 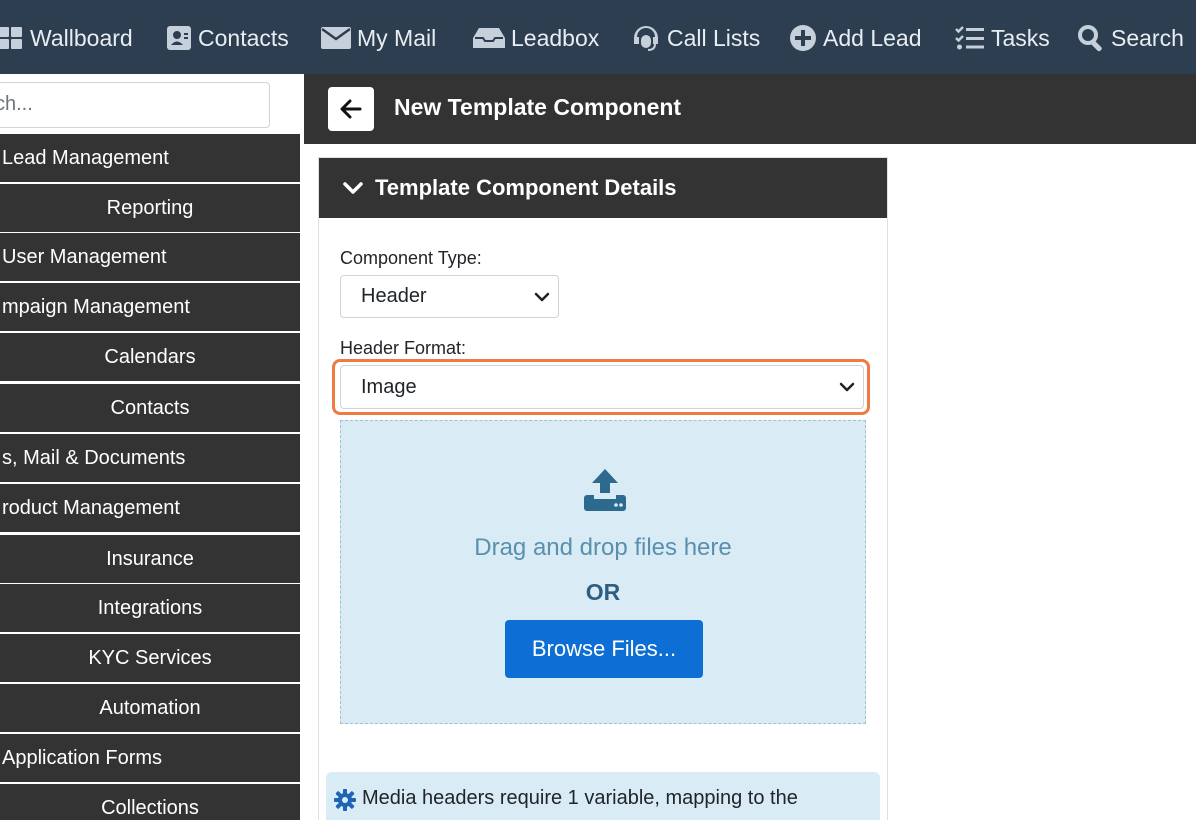 What do you see at coordinates (555, 37) in the screenshot?
I see `nav-leadbox-label: Leadbox` at bounding box center [555, 37].